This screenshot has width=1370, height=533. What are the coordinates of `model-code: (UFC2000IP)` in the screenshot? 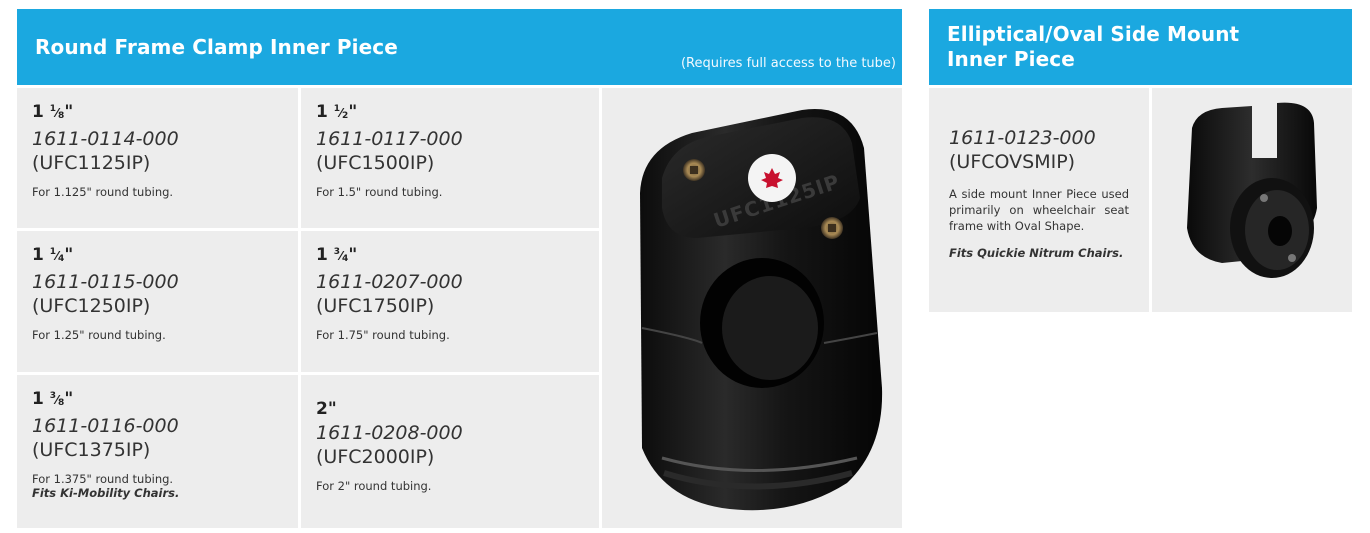 It's located at (375, 457).